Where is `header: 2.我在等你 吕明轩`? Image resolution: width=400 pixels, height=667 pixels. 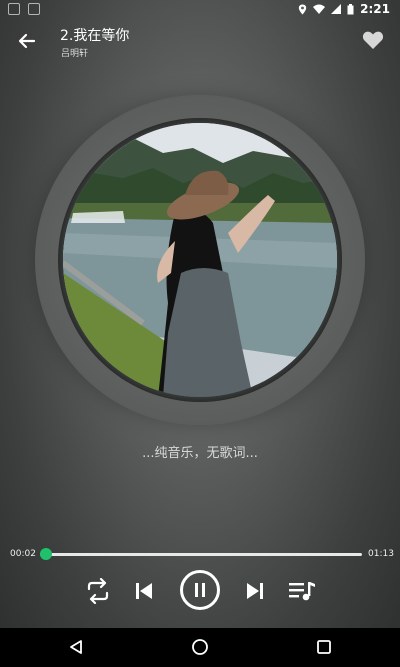
header: 2.我在等你 吕明轩 is located at coordinates (200, 40).